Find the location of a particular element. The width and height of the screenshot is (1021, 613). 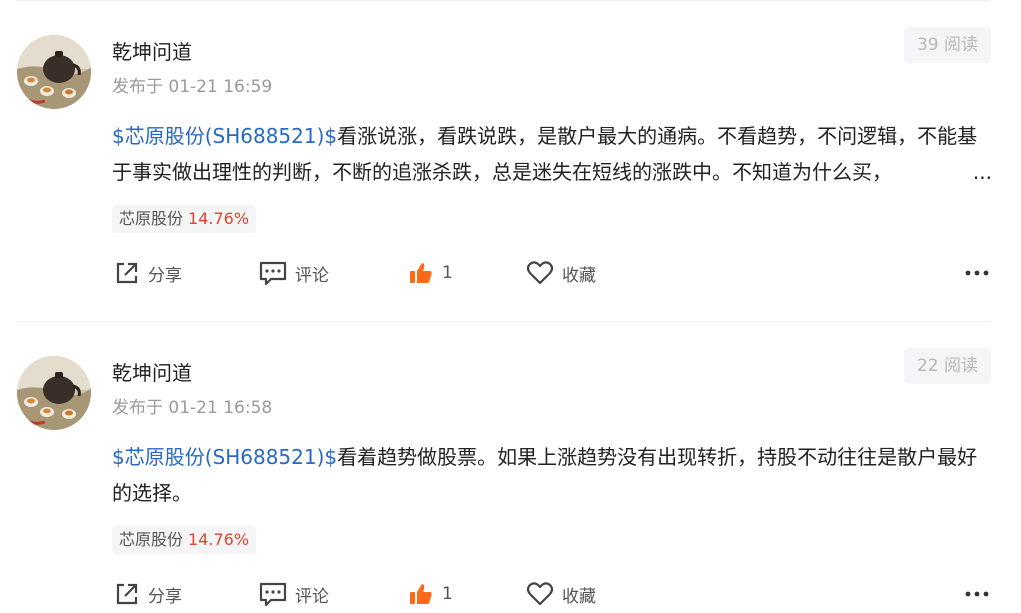

read-count-badge: 39 阅读 is located at coordinates (947, 45).